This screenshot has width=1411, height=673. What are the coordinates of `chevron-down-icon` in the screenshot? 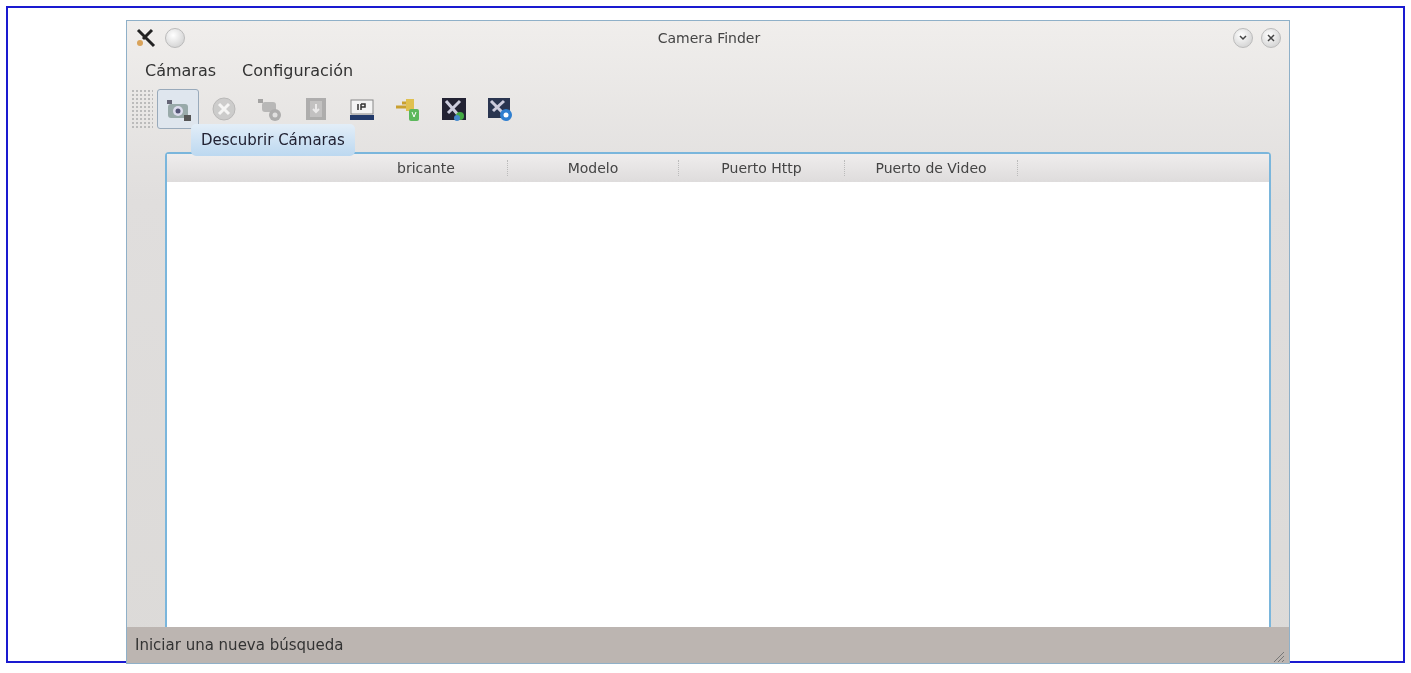 It's located at (1243, 38).